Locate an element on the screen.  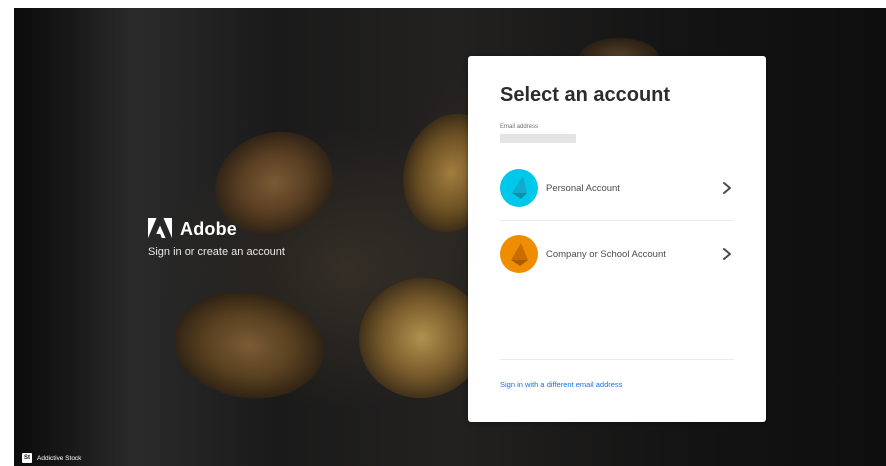
company-account-option: Company or School Account is located at coordinates (617, 254).